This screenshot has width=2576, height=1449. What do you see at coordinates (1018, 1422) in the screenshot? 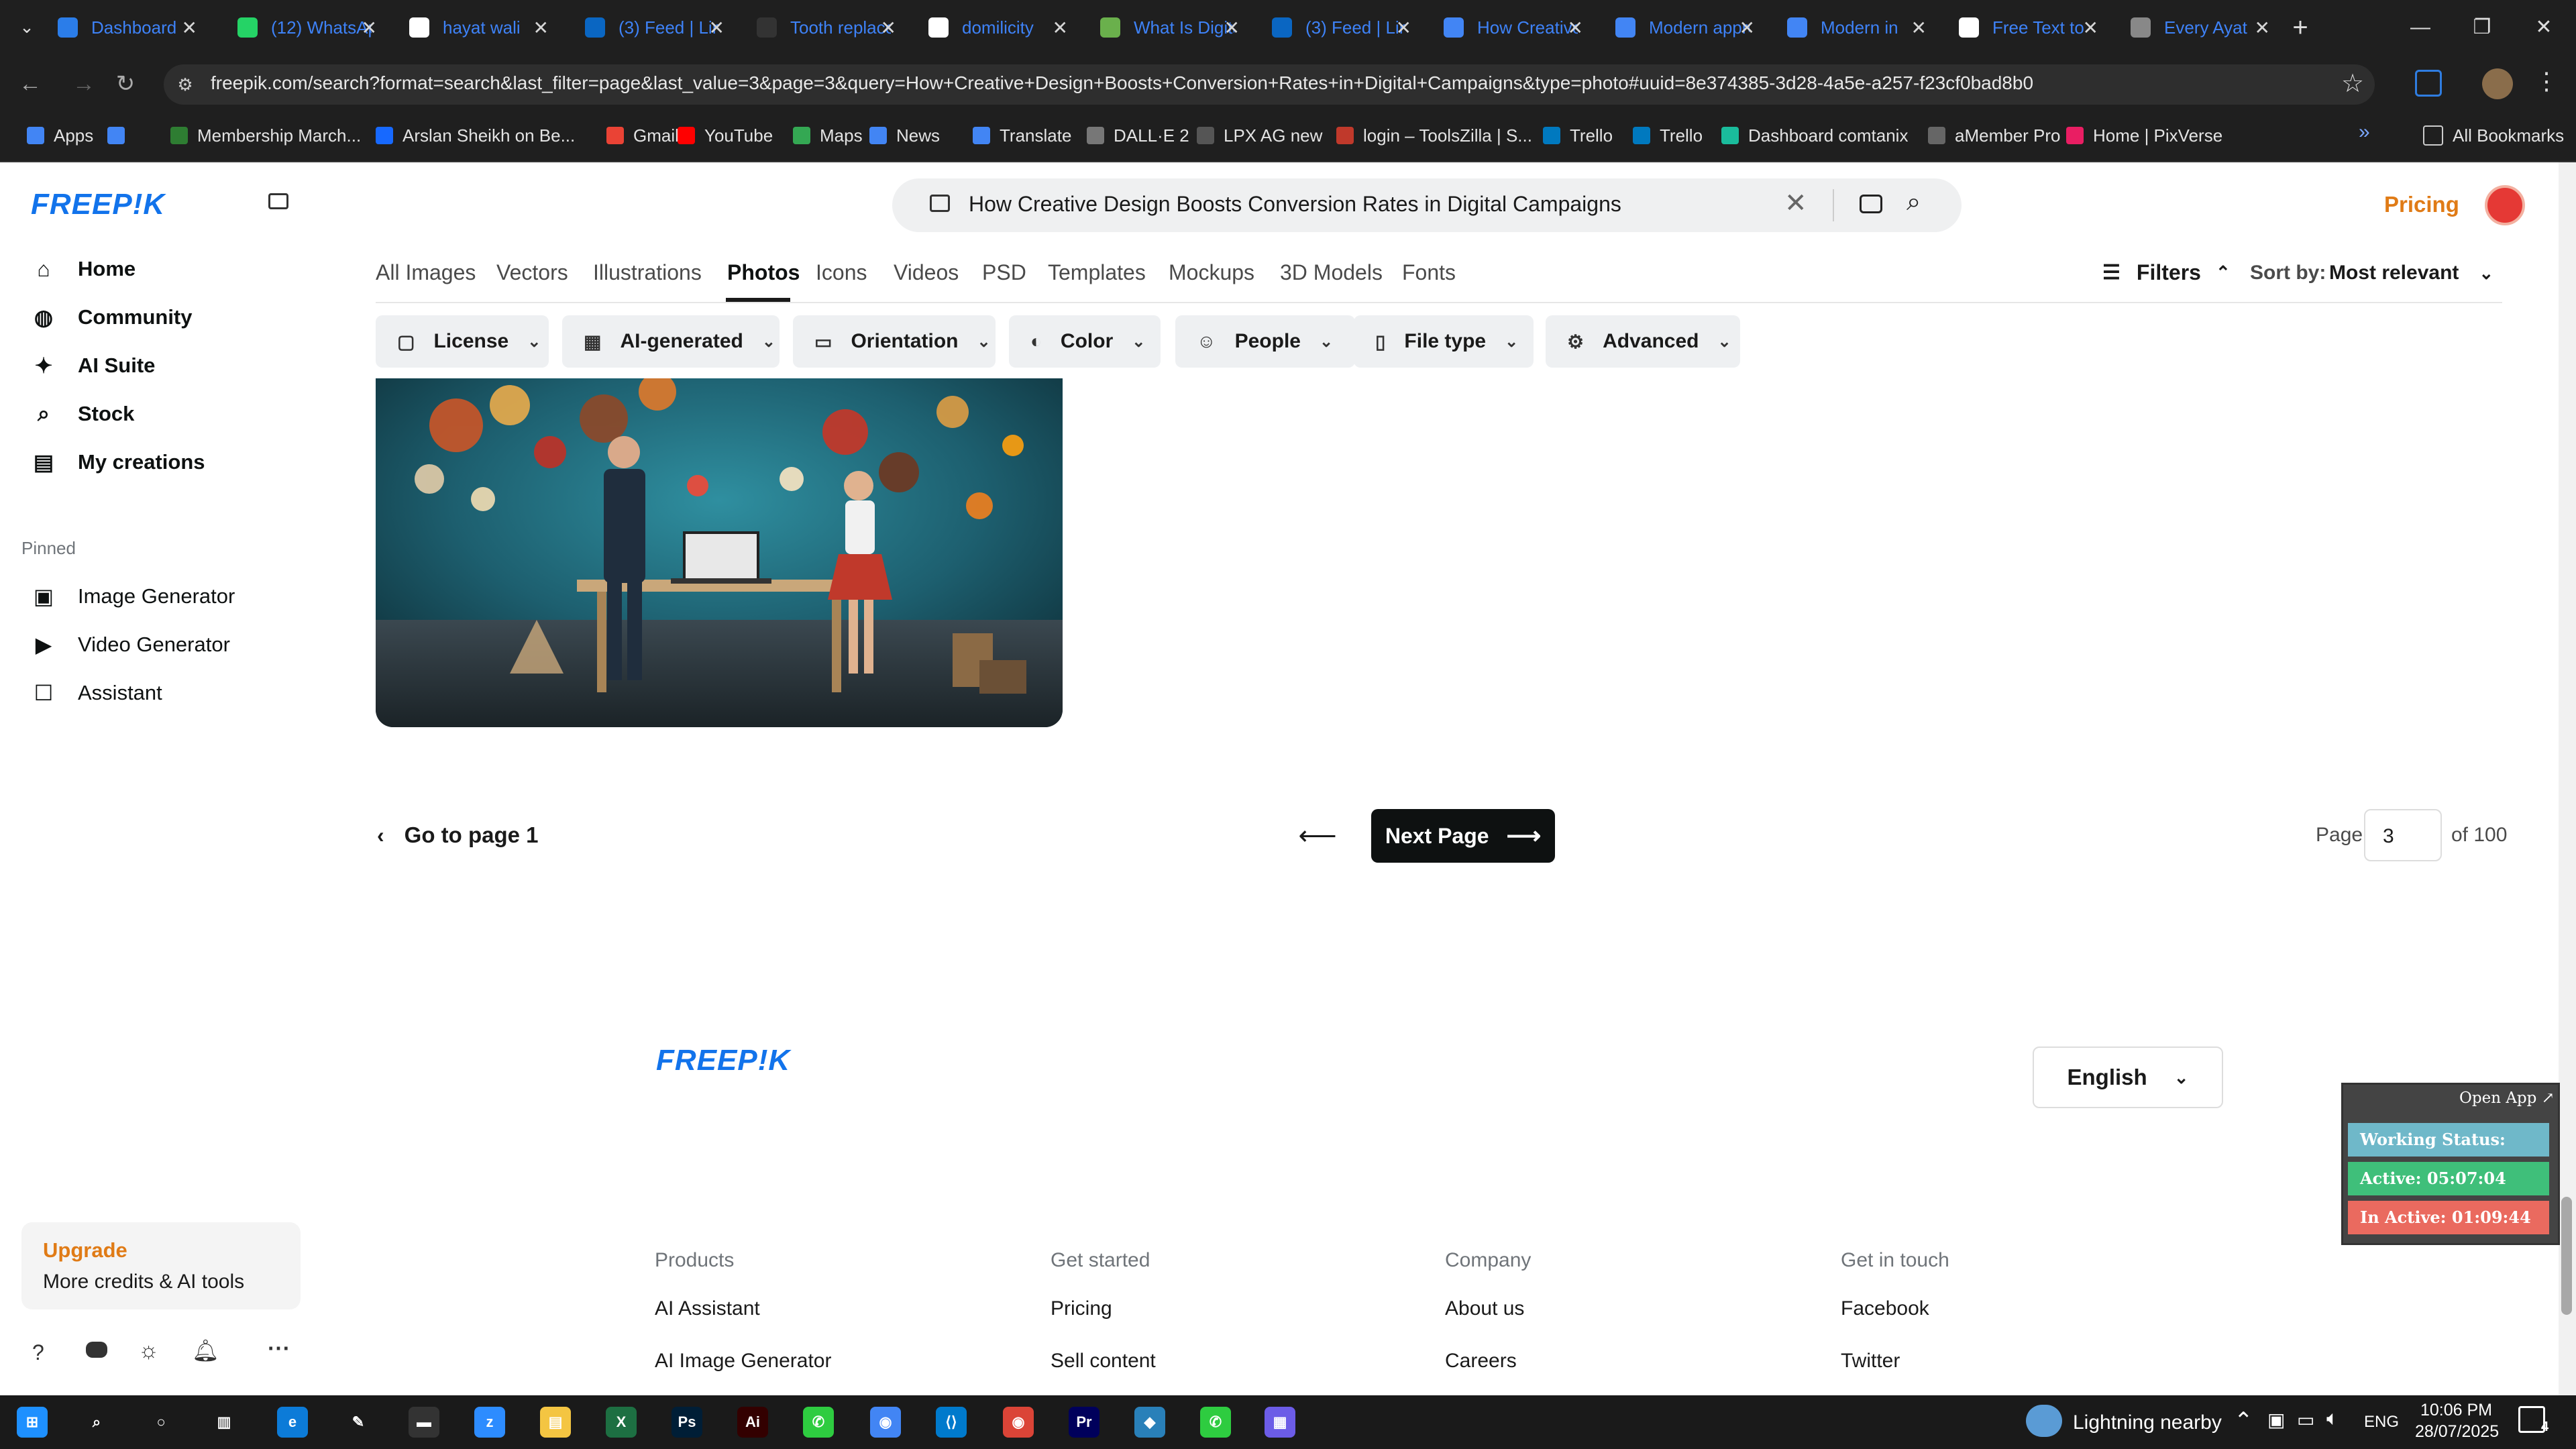
I see `chrome-active-icon: ◉` at bounding box center [1018, 1422].